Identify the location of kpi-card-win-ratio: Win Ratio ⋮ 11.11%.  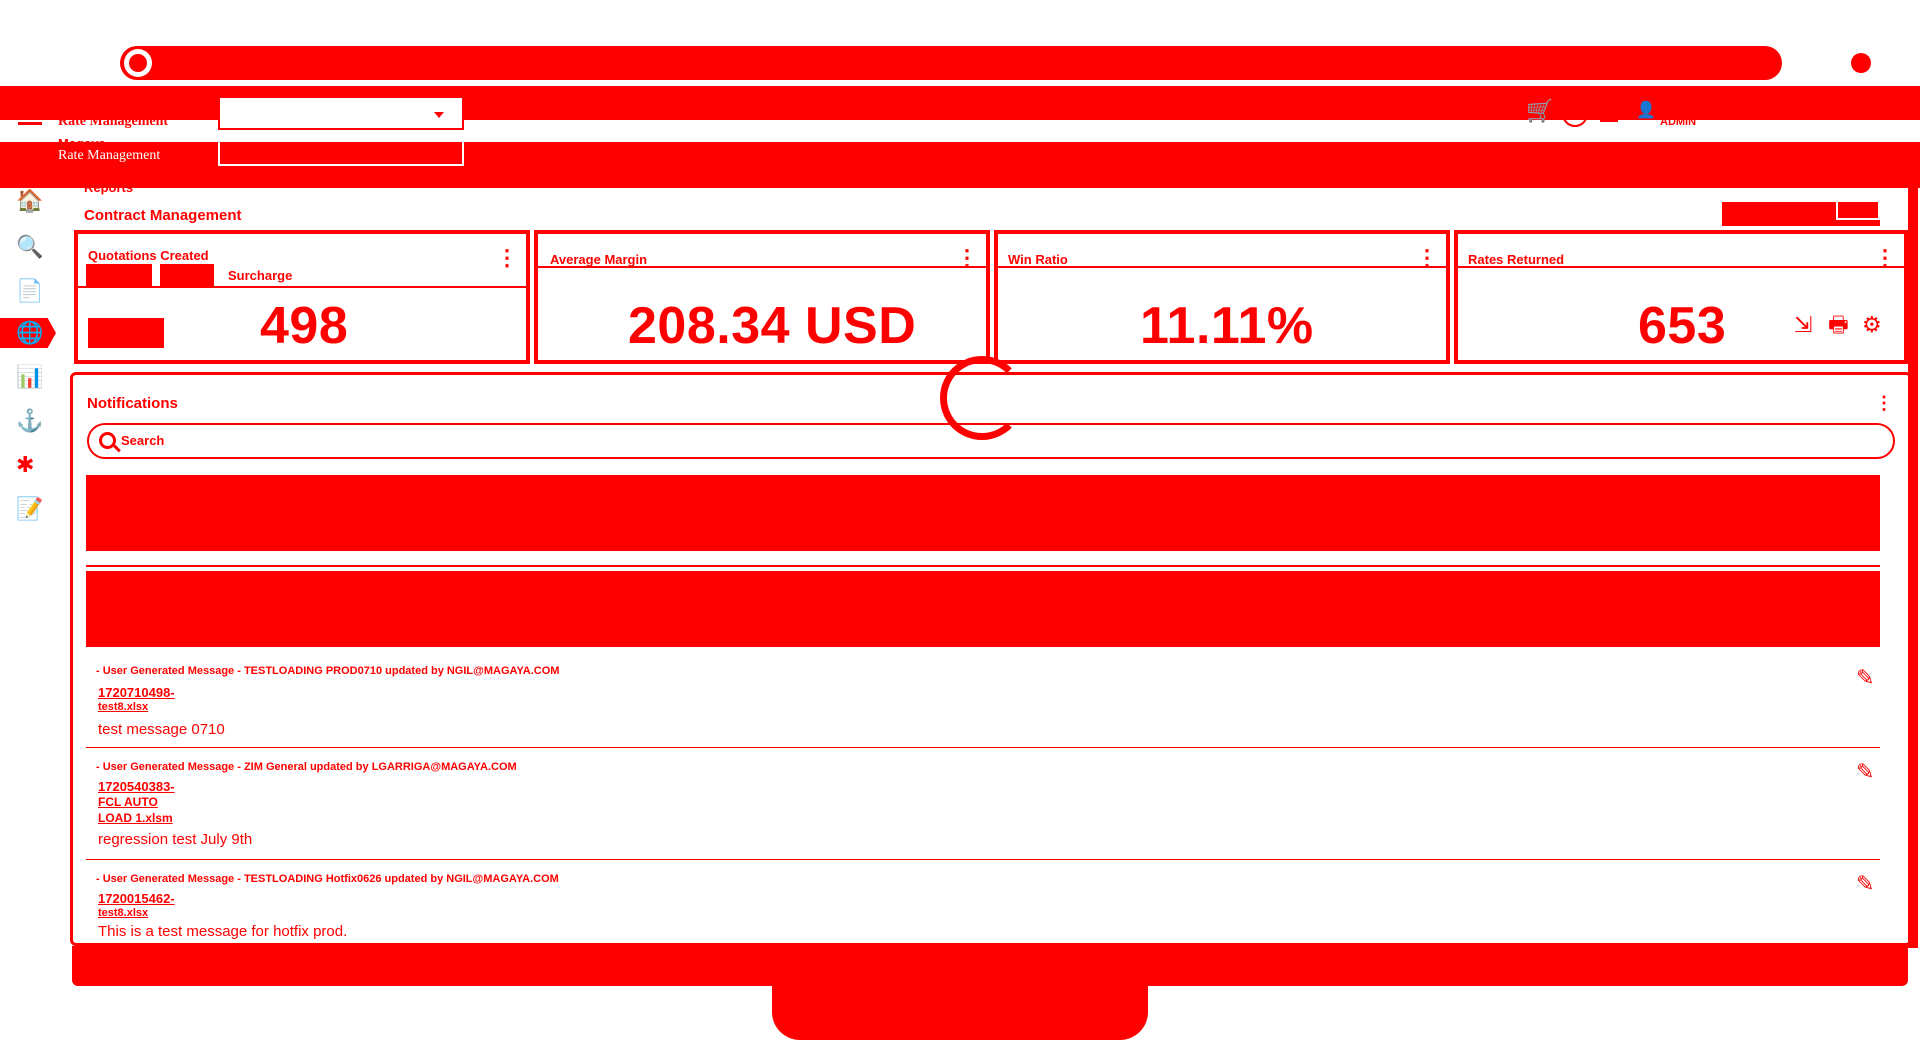
(1222, 297).